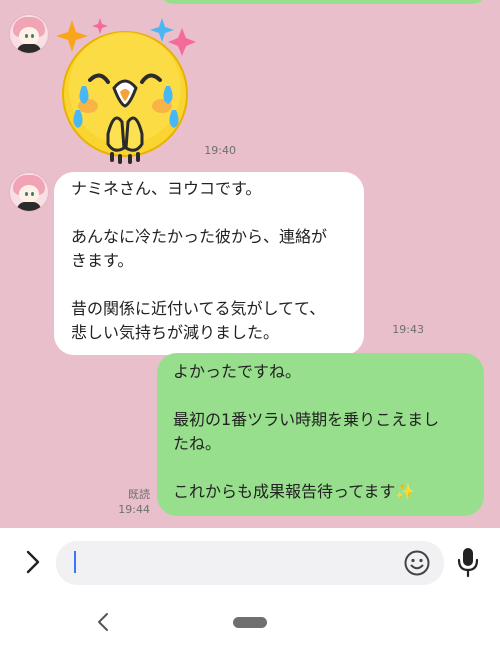  I want to click on message-input, so click(250, 563).